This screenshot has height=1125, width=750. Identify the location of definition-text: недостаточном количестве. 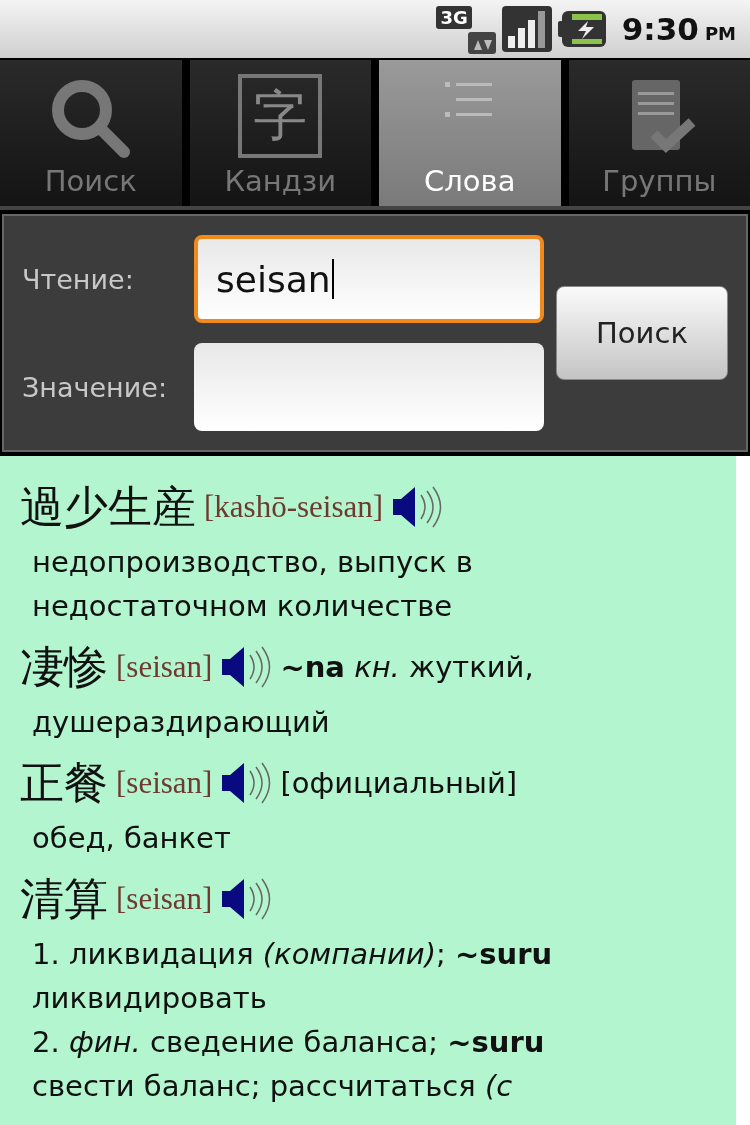
(242, 606).